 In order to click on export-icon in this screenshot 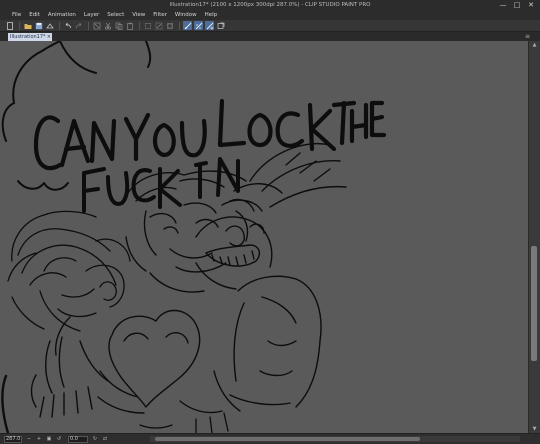, I will do `click(49, 25)`.